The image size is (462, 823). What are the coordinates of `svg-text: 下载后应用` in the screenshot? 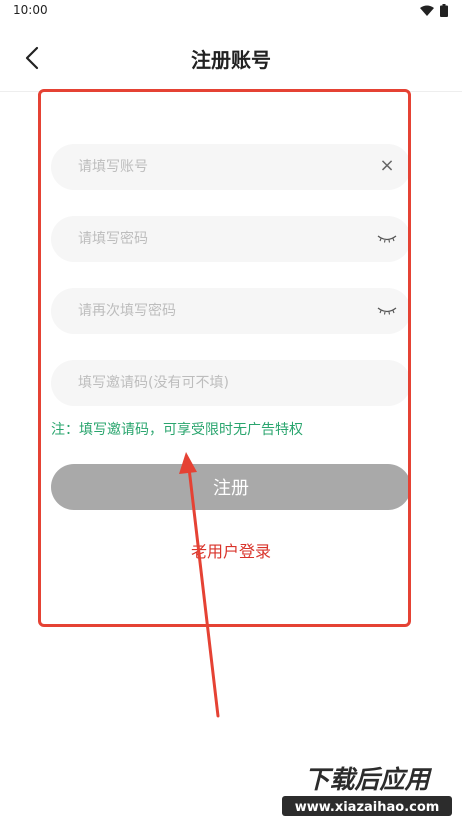 It's located at (368, 779).